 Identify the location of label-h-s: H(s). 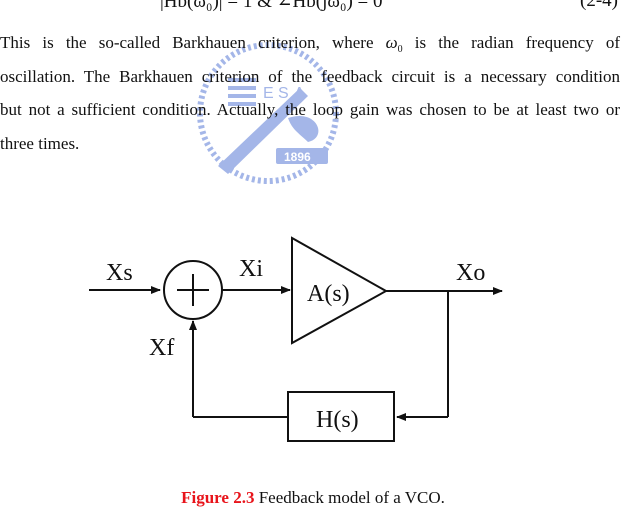
(337, 420).